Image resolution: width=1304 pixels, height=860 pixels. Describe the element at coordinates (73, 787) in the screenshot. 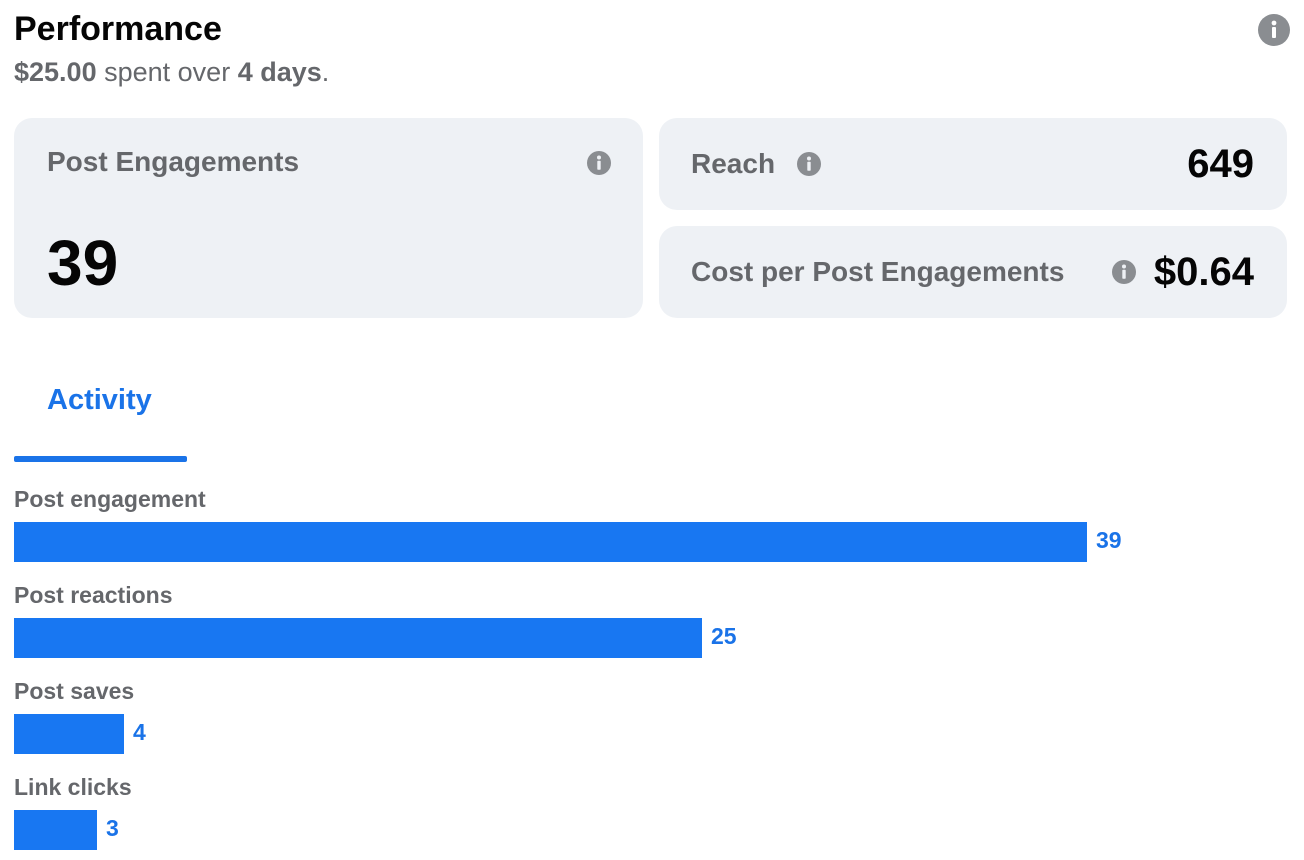

I see `bar-label: Link clicks` at that location.